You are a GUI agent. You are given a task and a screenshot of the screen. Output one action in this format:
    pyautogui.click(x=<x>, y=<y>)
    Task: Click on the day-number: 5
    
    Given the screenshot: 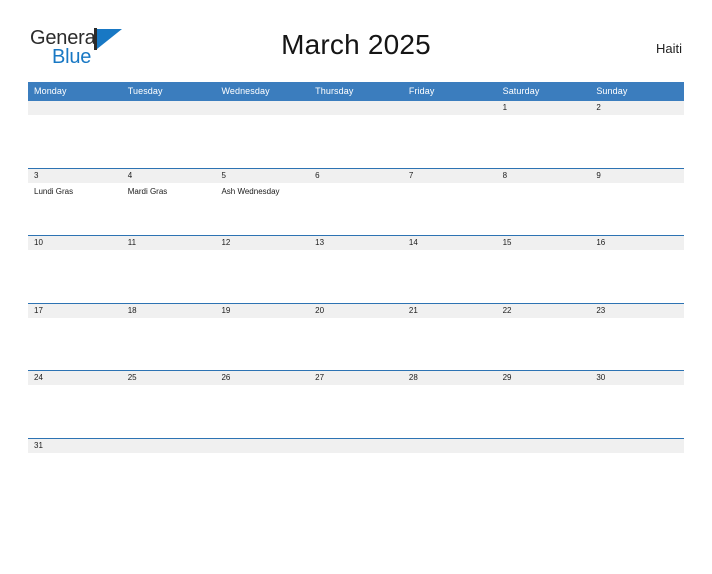 What is the action you would take?
    pyautogui.click(x=262, y=176)
    